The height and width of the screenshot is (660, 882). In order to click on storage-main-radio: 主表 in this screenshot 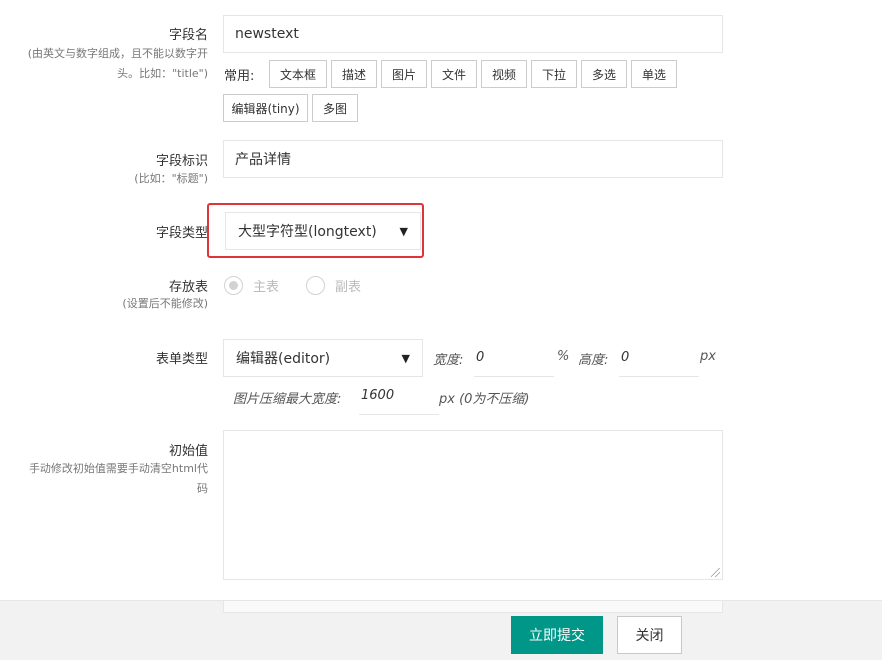, I will do `click(251, 285)`.